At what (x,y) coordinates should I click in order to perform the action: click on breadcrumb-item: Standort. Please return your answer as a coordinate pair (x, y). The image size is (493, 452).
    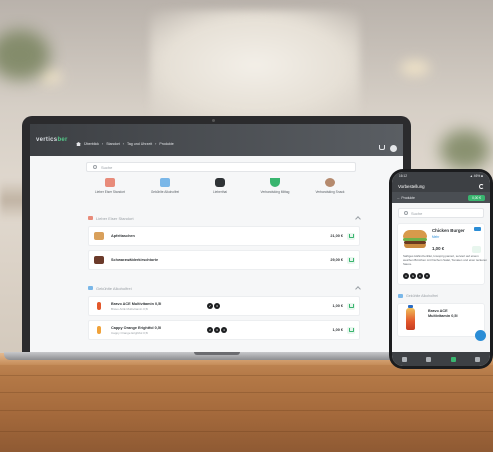
    Looking at the image, I should click on (113, 144).